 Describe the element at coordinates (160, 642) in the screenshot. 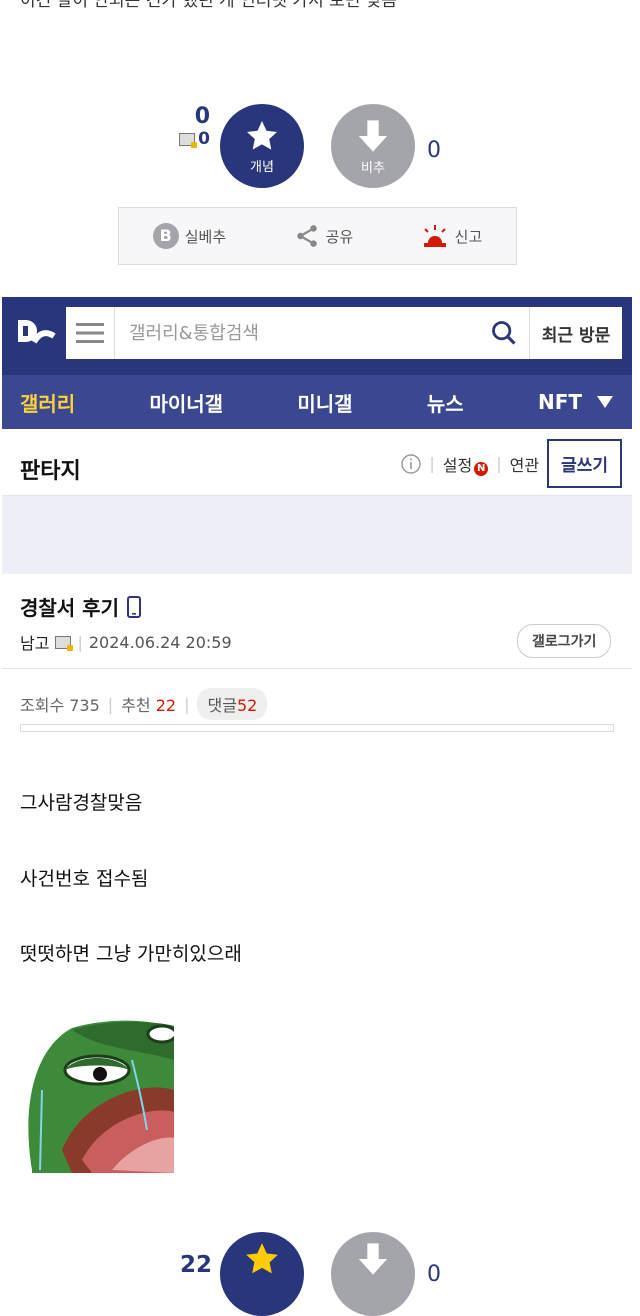

I see `post-date: 2024.06.24 20:59` at that location.